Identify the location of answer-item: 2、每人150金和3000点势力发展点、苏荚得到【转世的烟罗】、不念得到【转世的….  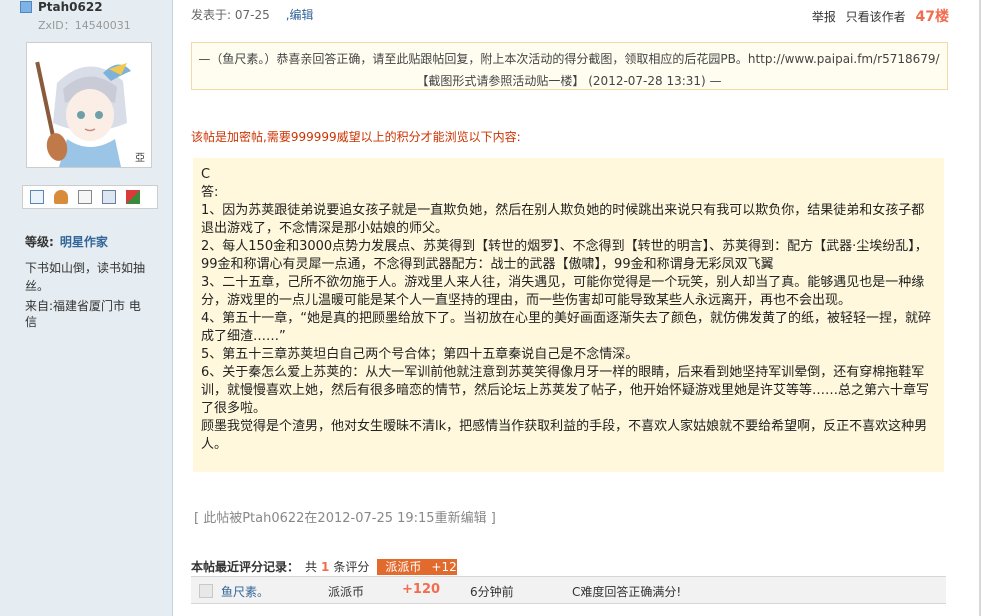
(564, 255).